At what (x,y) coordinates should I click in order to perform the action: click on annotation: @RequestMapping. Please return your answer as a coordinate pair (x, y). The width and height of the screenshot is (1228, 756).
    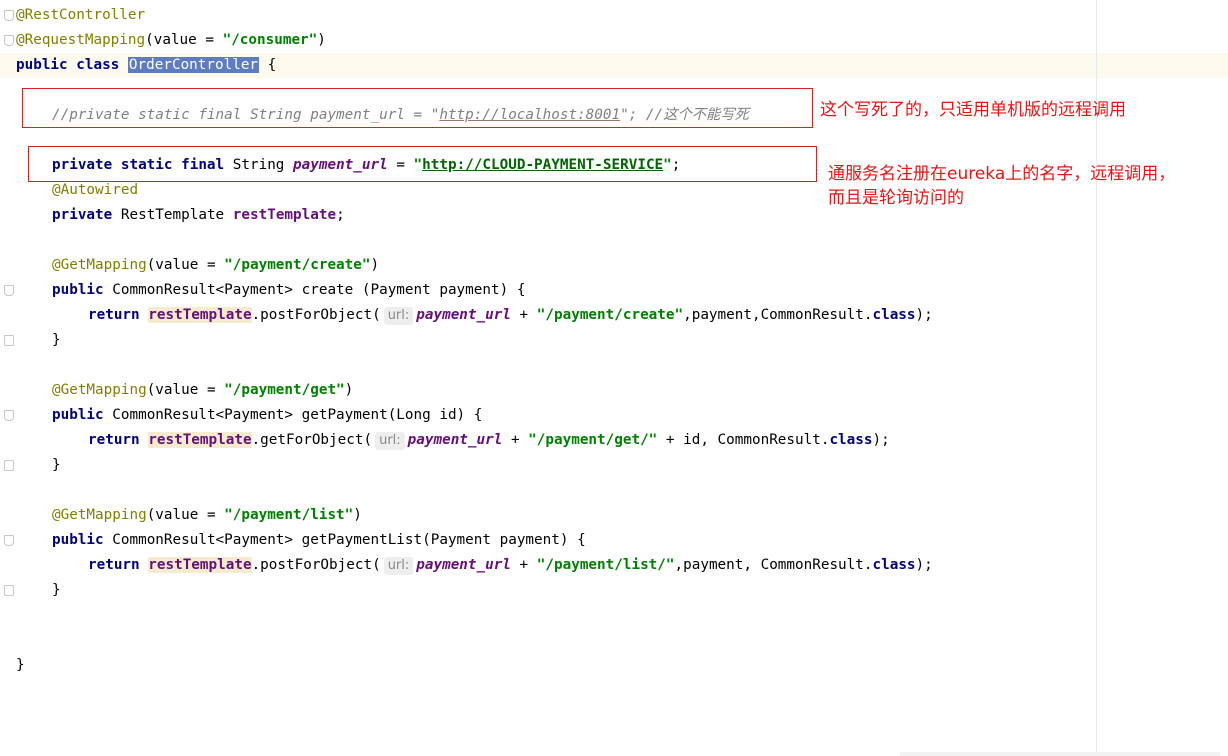
    Looking at the image, I should click on (81, 40).